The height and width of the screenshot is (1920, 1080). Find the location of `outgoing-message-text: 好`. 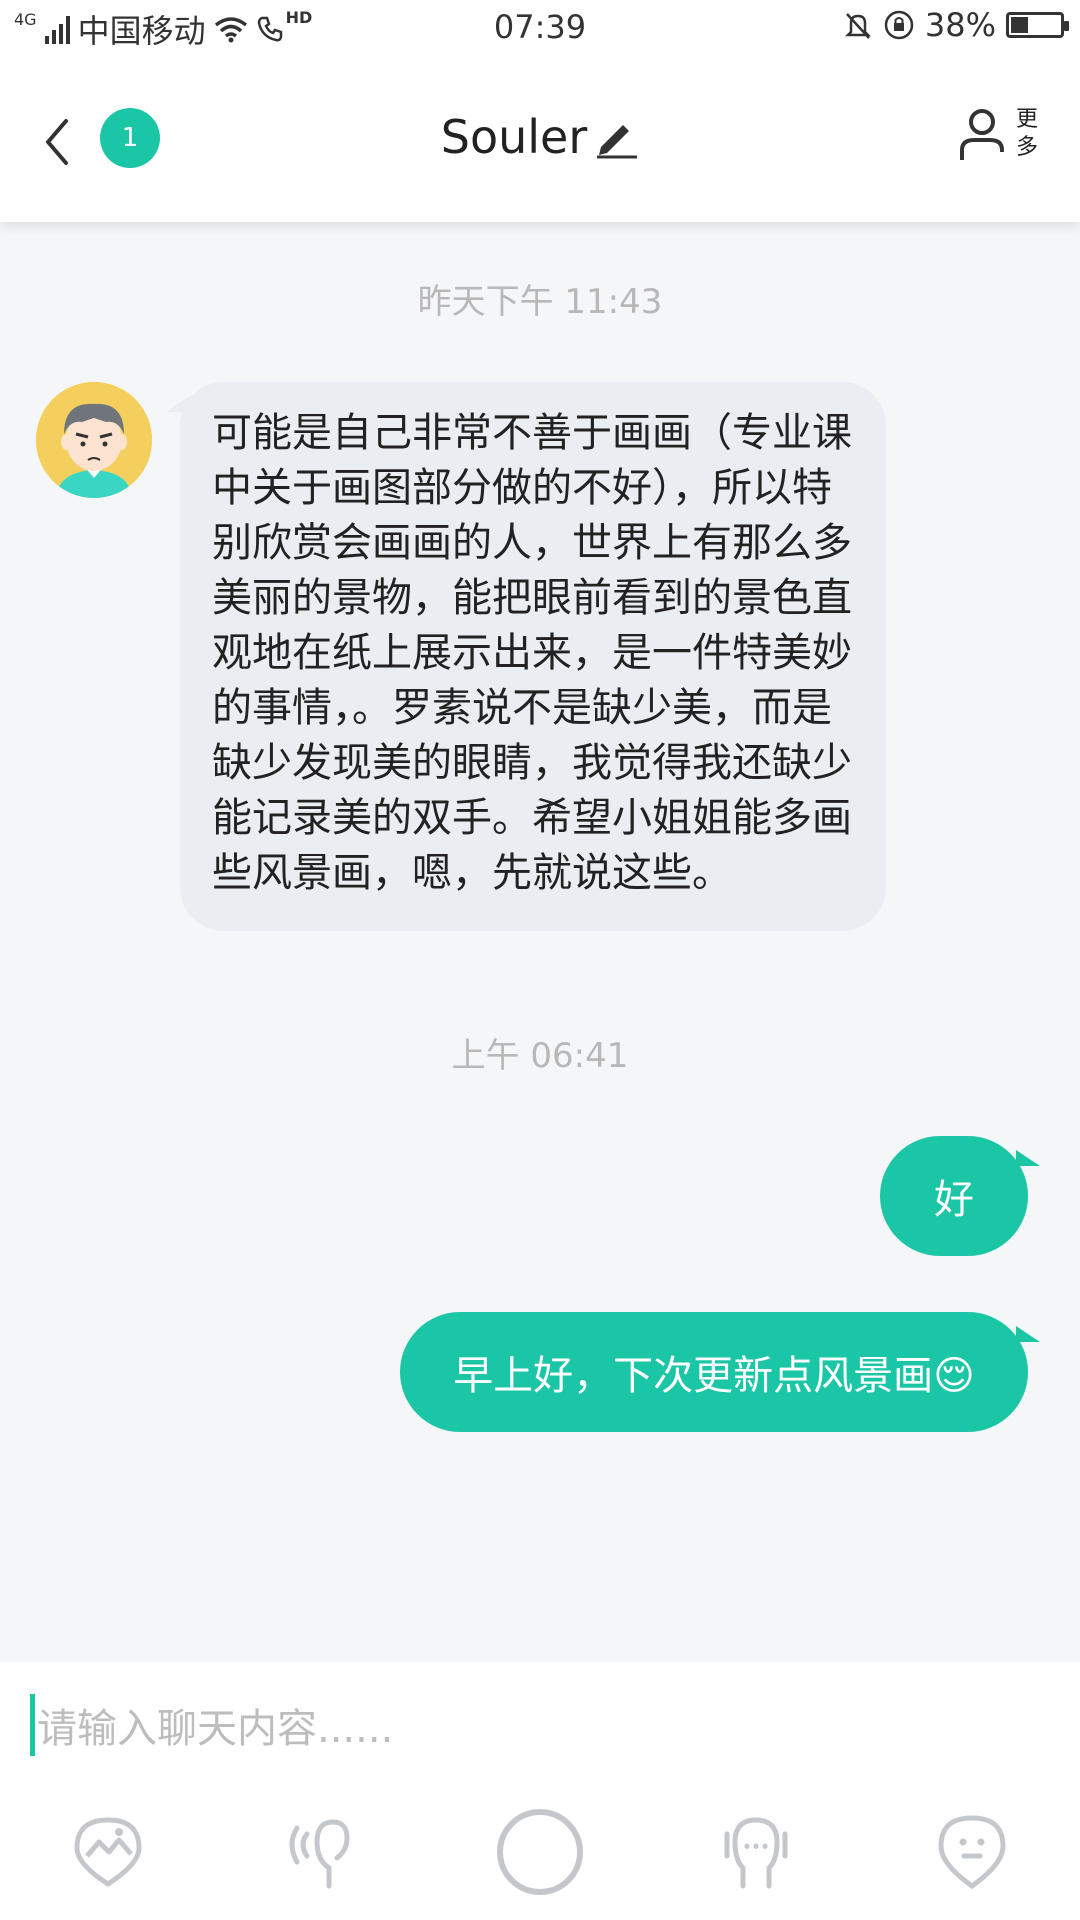

outgoing-message-text: 好 is located at coordinates (954, 1200).